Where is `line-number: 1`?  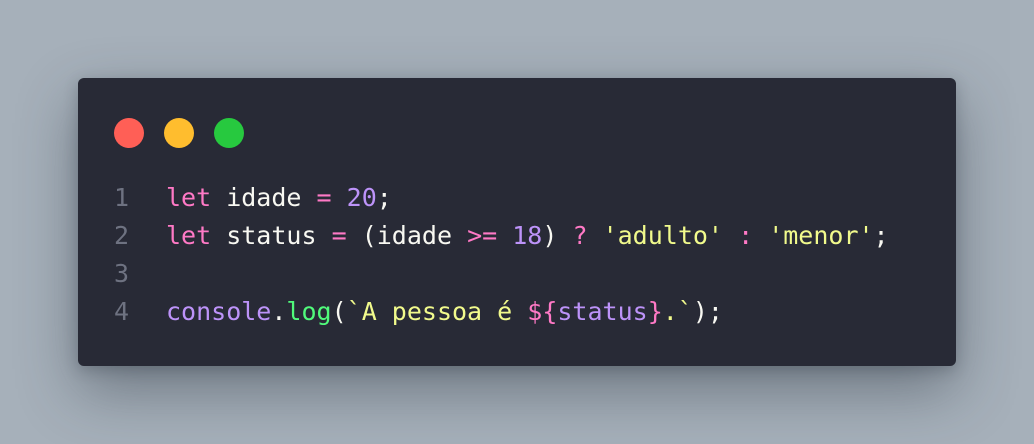
line-number: 1 is located at coordinates (122, 197).